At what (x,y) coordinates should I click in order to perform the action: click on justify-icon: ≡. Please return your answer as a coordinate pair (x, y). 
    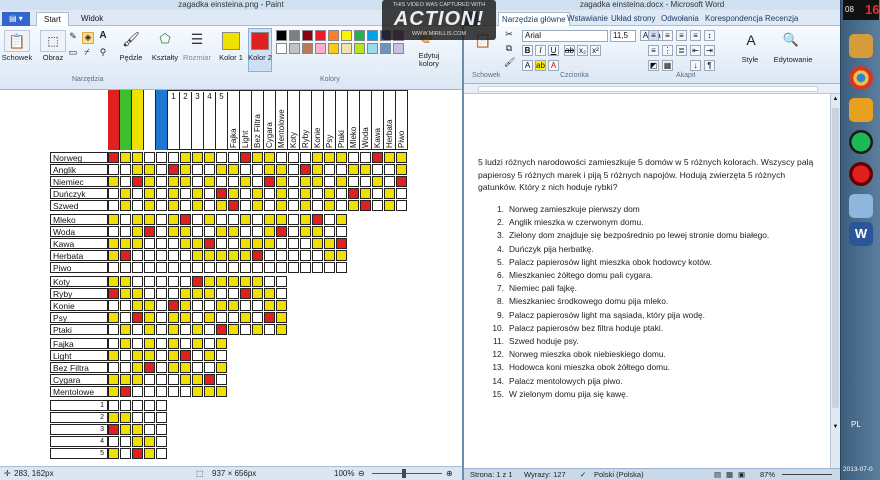
    Looking at the image, I should click on (695, 35).